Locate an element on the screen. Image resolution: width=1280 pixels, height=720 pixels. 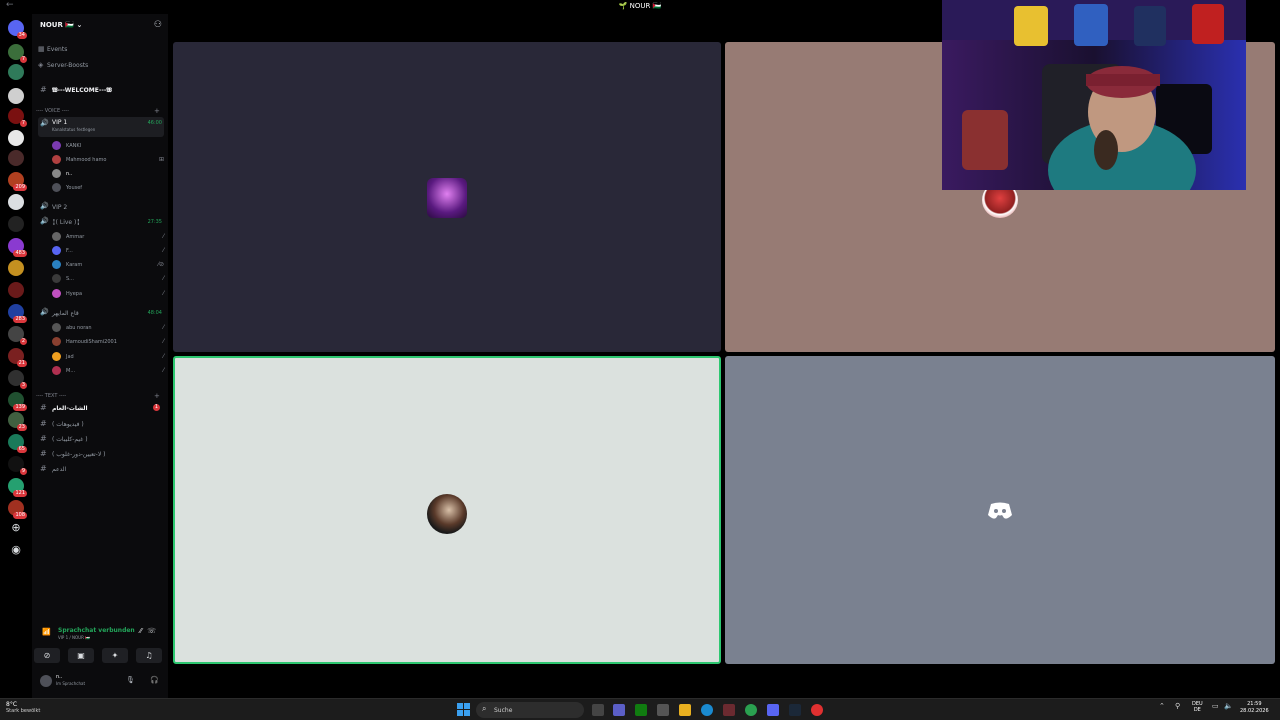
voice-channel-qaa: 🔊 قاع المايهر 48:04 is located at coordinates (101, 313).